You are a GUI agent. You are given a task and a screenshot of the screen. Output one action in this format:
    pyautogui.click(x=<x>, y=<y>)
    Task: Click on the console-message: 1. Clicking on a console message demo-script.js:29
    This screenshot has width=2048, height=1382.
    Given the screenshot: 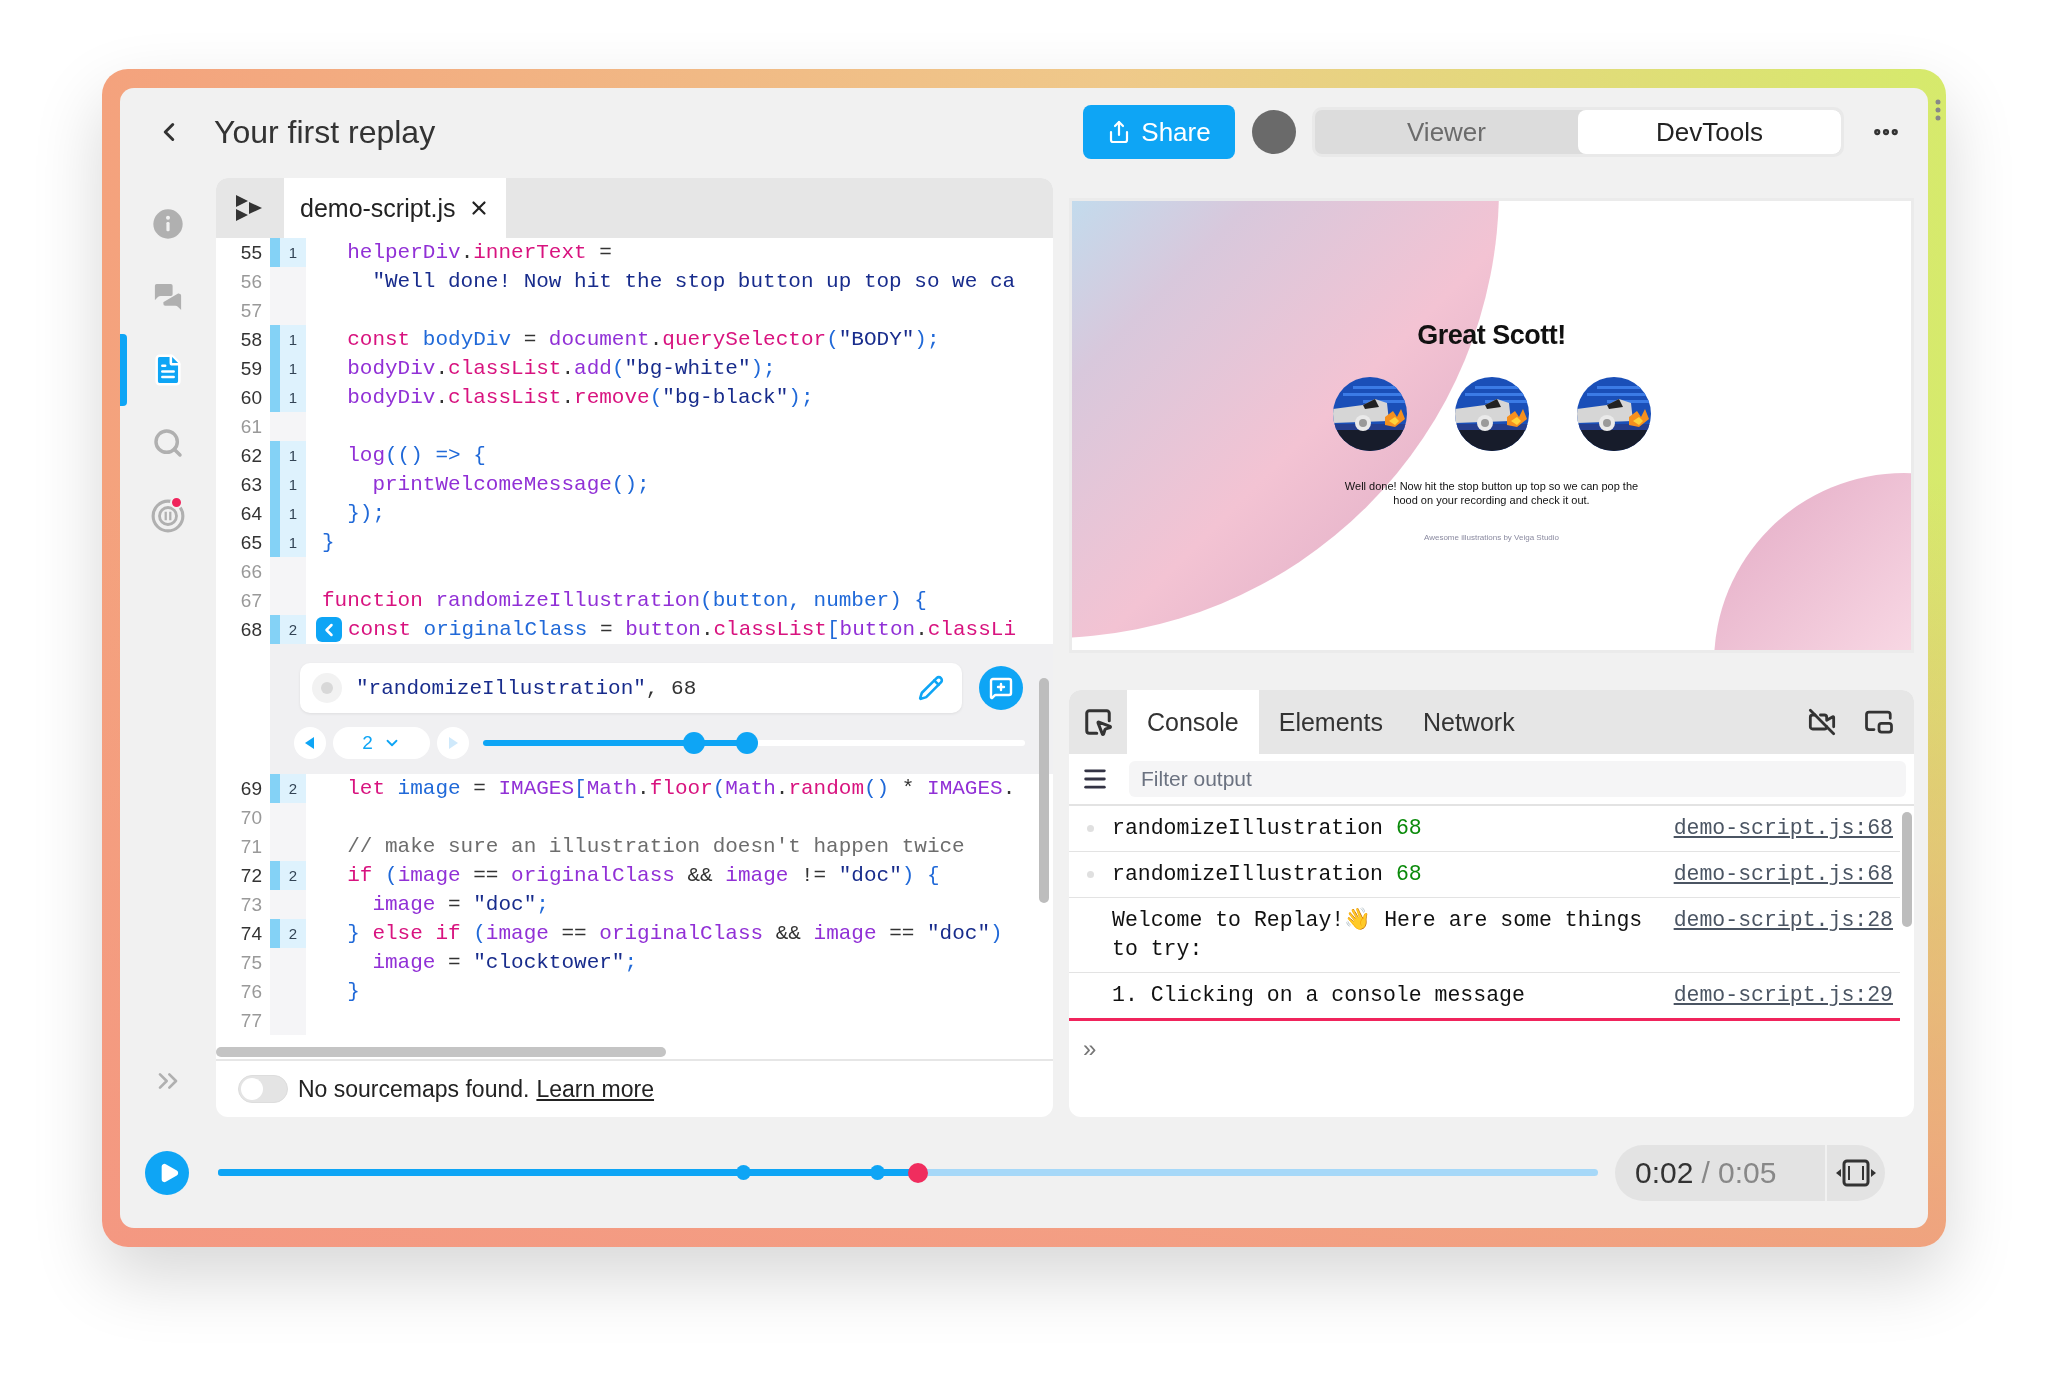 What is the action you would take?
    pyautogui.click(x=1484, y=997)
    